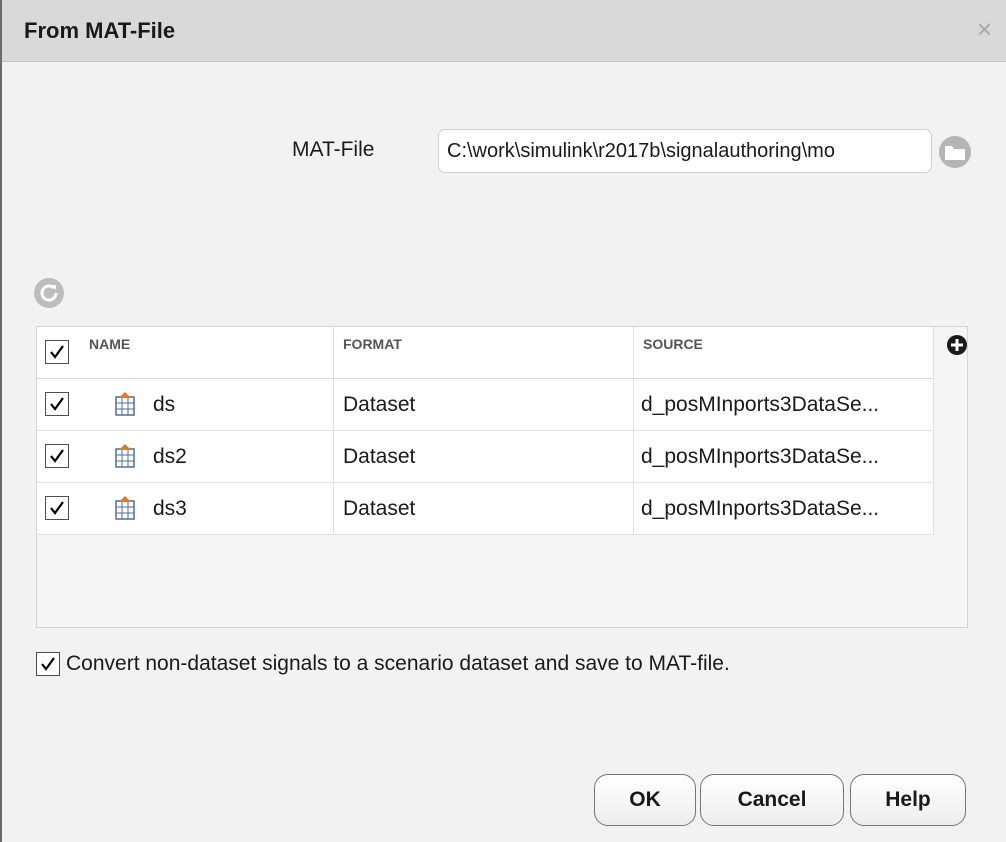 The image size is (1006, 842). Describe the element at coordinates (504, 31) in the screenshot. I see `title-bar: From MAT-File ×` at that location.